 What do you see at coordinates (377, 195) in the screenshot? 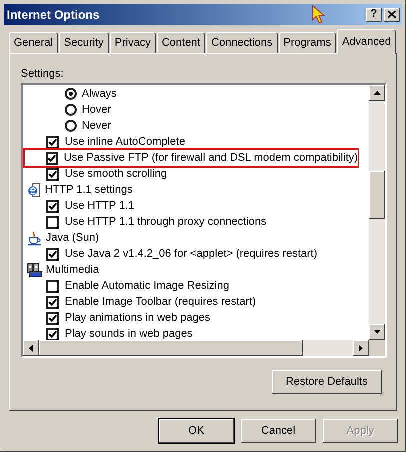
I see `scroll-thumb` at bounding box center [377, 195].